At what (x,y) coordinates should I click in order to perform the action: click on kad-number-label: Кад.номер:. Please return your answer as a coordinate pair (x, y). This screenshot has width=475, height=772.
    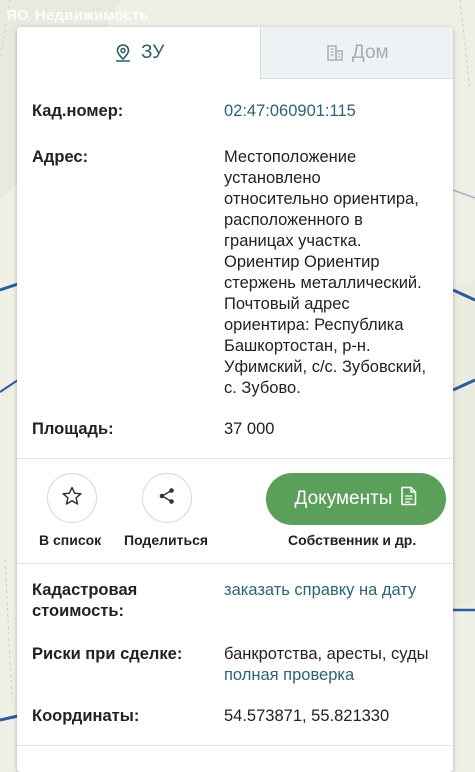
    Looking at the image, I should click on (78, 111).